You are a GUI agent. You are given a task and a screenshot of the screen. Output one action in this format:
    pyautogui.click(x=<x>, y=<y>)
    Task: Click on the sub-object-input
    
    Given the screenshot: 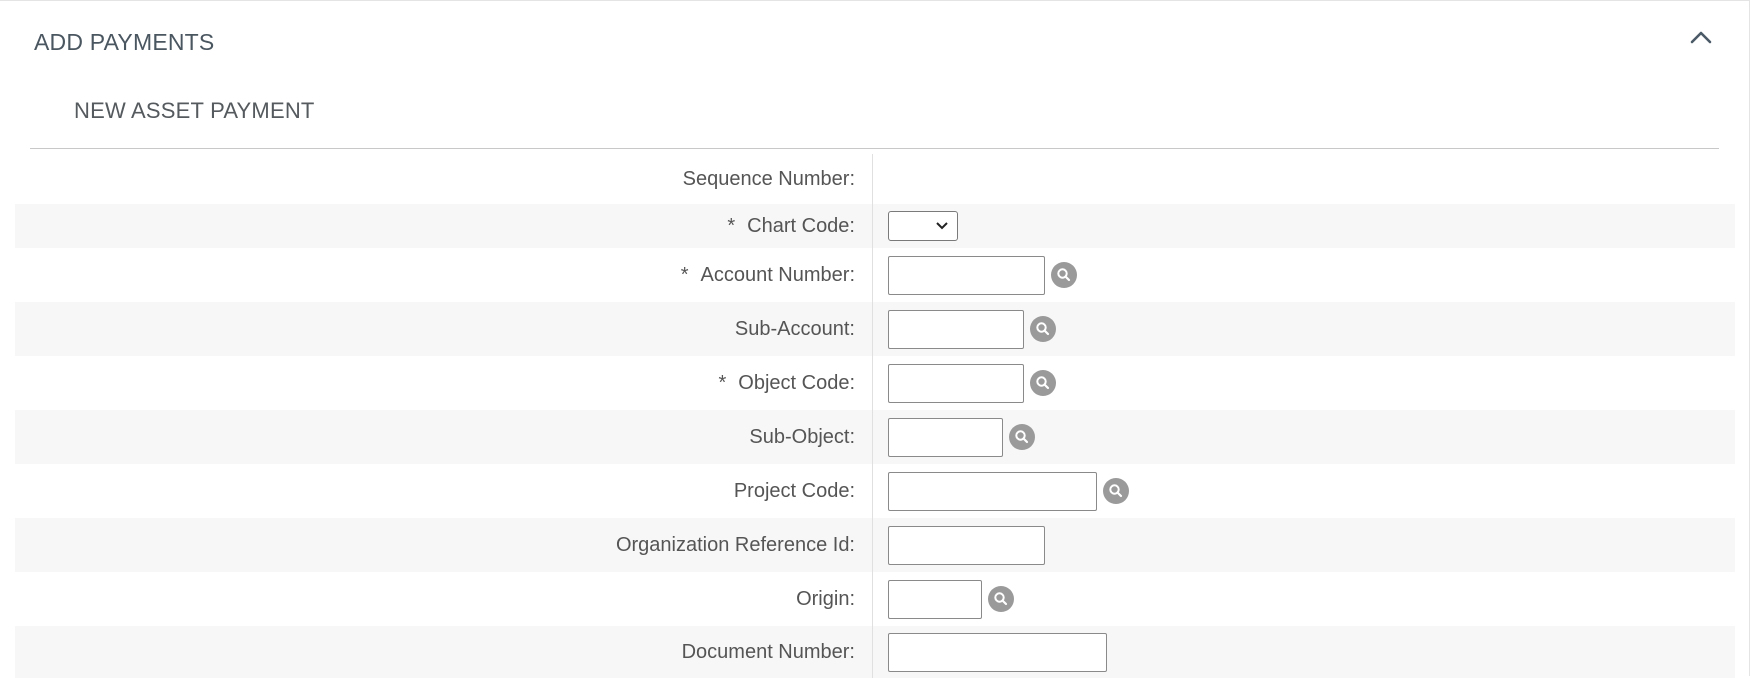 What is the action you would take?
    pyautogui.click(x=945, y=437)
    